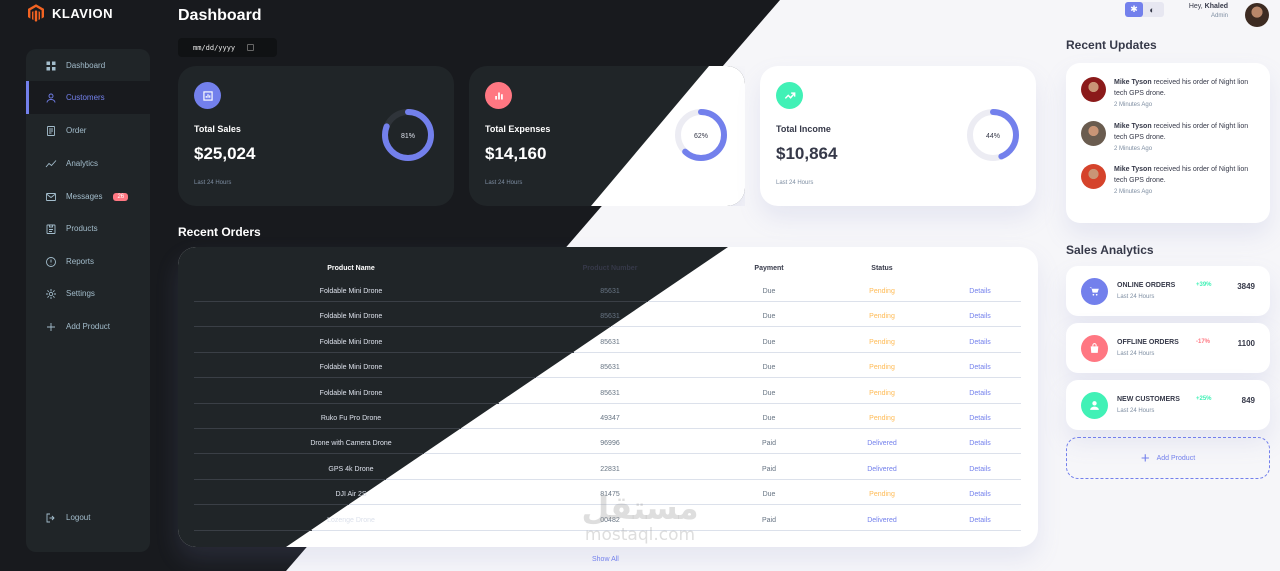 This screenshot has height=571, width=1280. I want to click on sidebar-item-label: Dashboard, so click(86, 65).